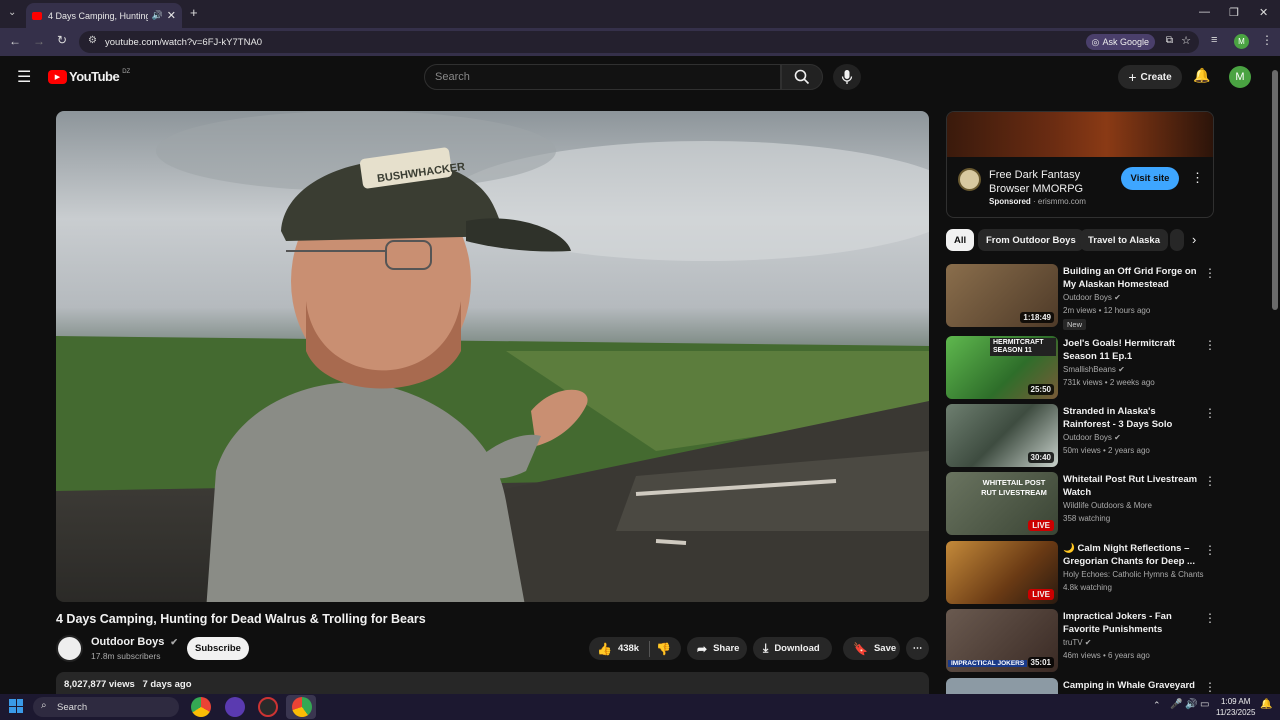 Image resolution: width=1280 pixels, height=720 pixels. I want to click on page-scrollbar, so click(1275, 375).